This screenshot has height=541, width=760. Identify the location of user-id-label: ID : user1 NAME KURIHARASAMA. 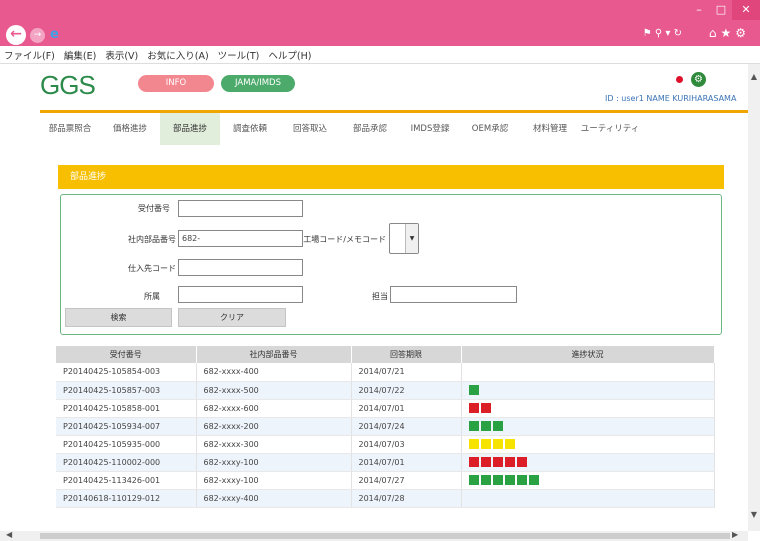
(671, 98).